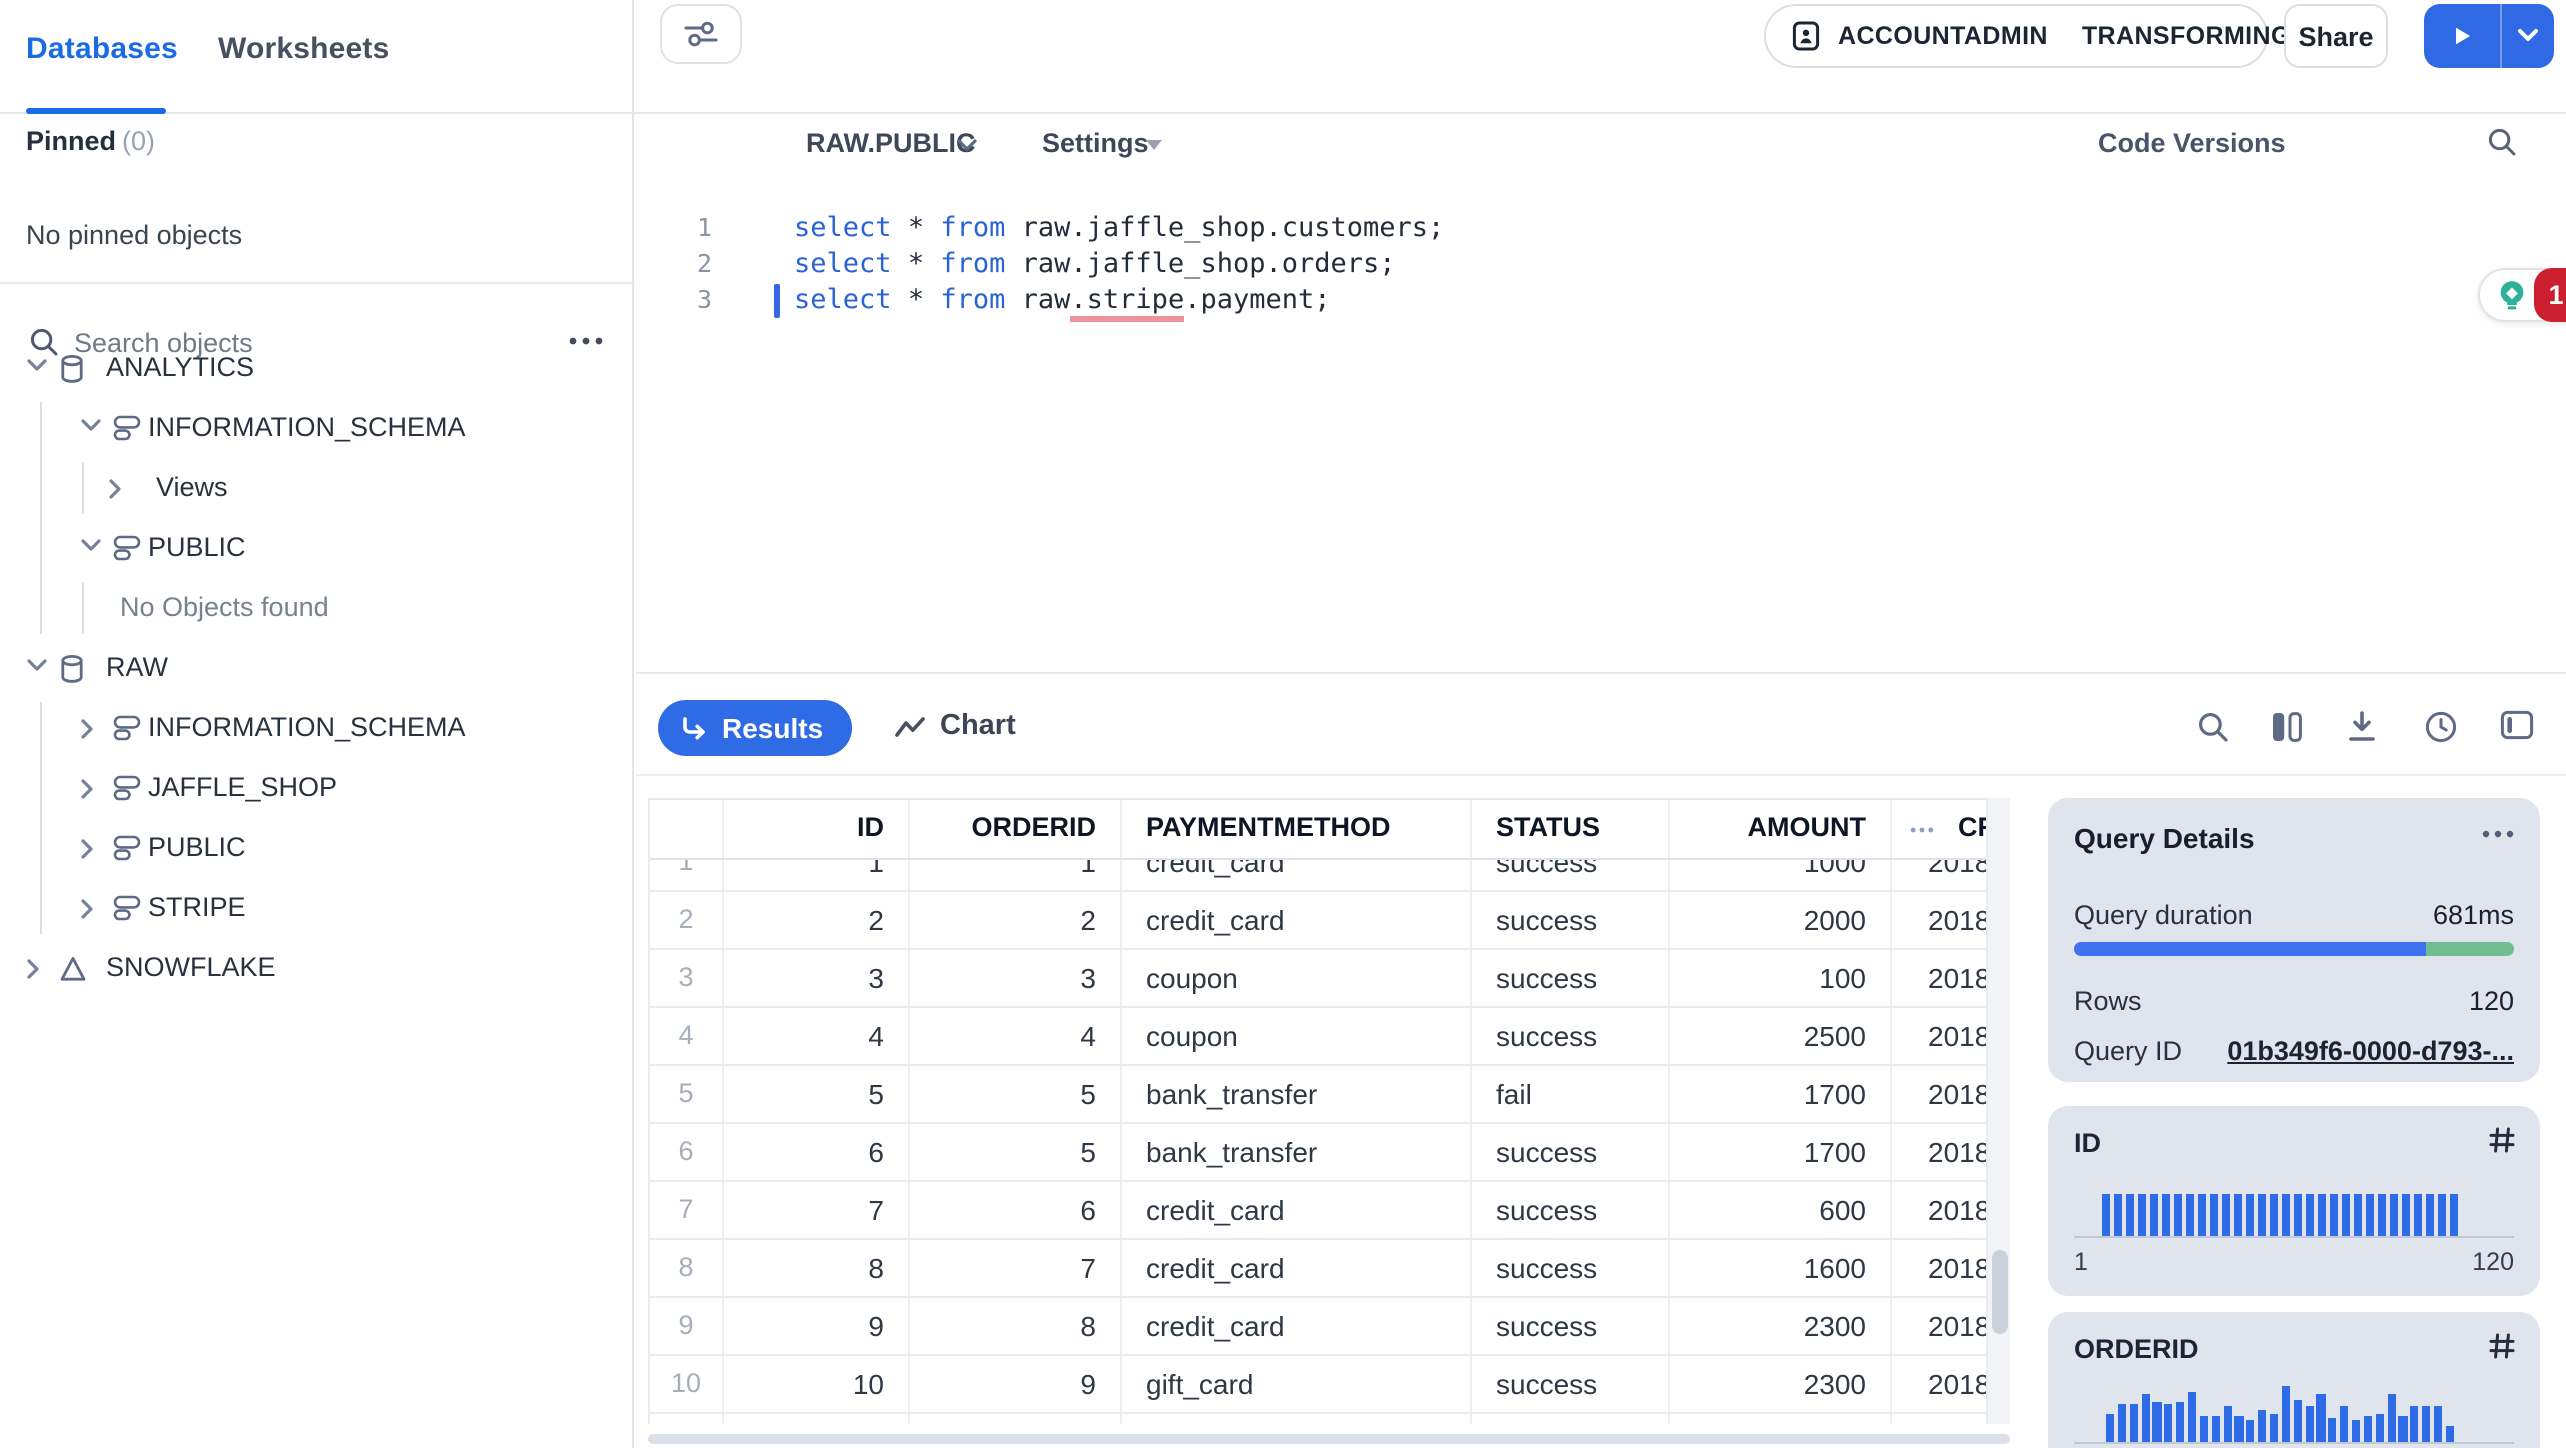 The image size is (2566, 1448). I want to click on tab-worksheets: Worksheets, so click(304, 49).